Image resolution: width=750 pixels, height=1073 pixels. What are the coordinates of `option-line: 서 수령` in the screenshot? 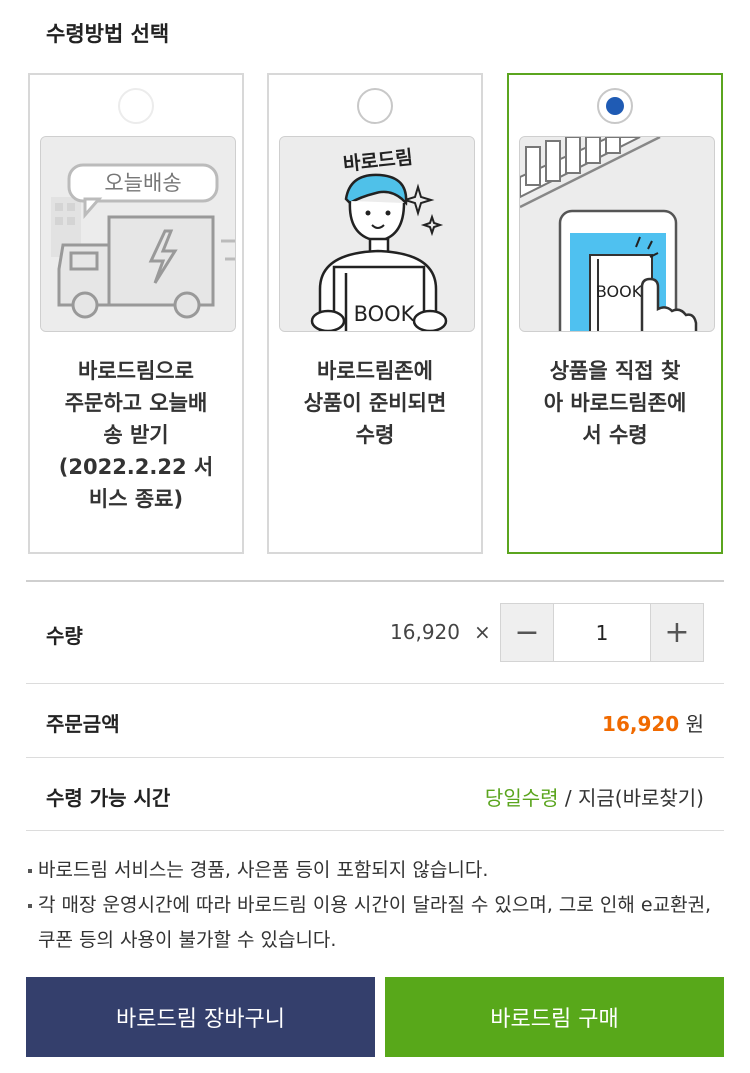 It's located at (615, 435).